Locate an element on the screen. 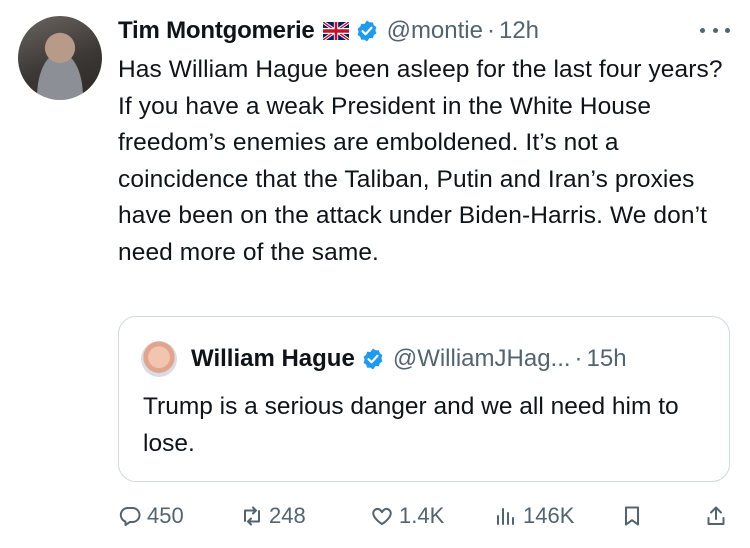  author-avatar is located at coordinates (60, 58).